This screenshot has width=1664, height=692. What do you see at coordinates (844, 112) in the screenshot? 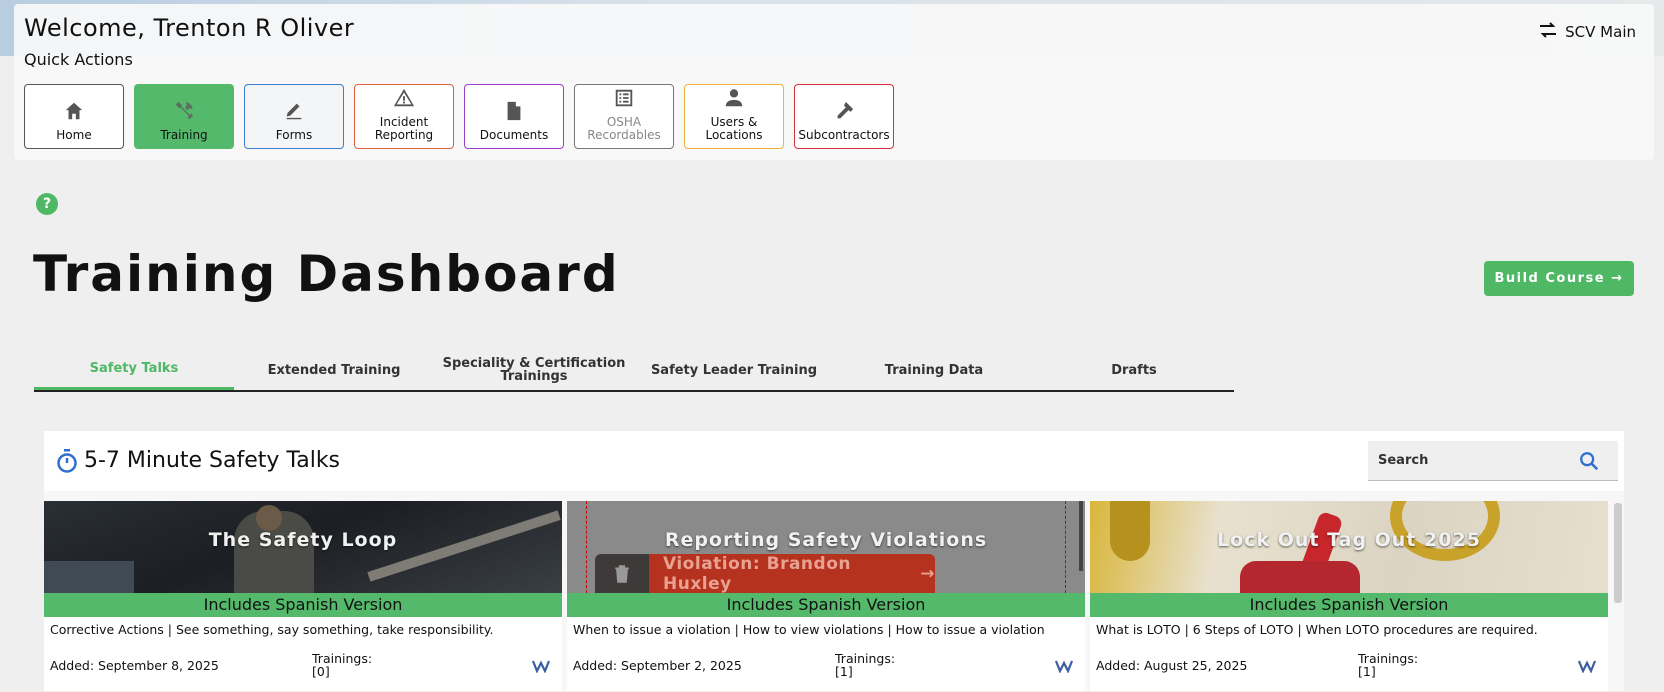
I see `wrench-icon` at bounding box center [844, 112].